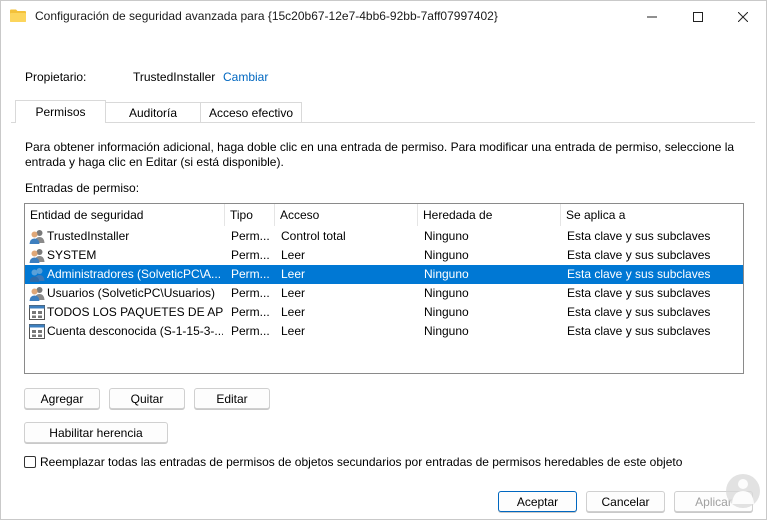  Describe the element at coordinates (147, 398) in the screenshot. I see `remove-button: Quitar` at that location.